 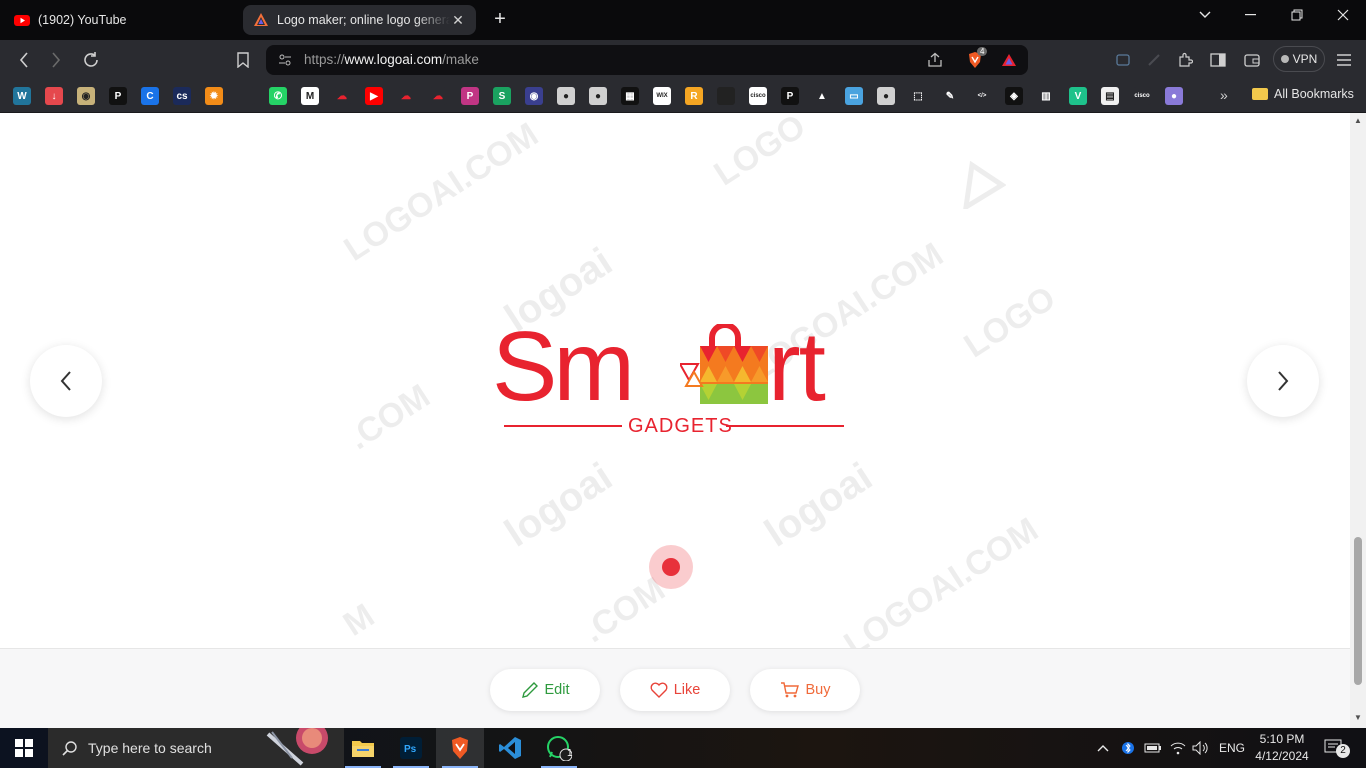 What do you see at coordinates (758, 96) in the screenshot?
I see `cisco-icon: cisco` at bounding box center [758, 96].